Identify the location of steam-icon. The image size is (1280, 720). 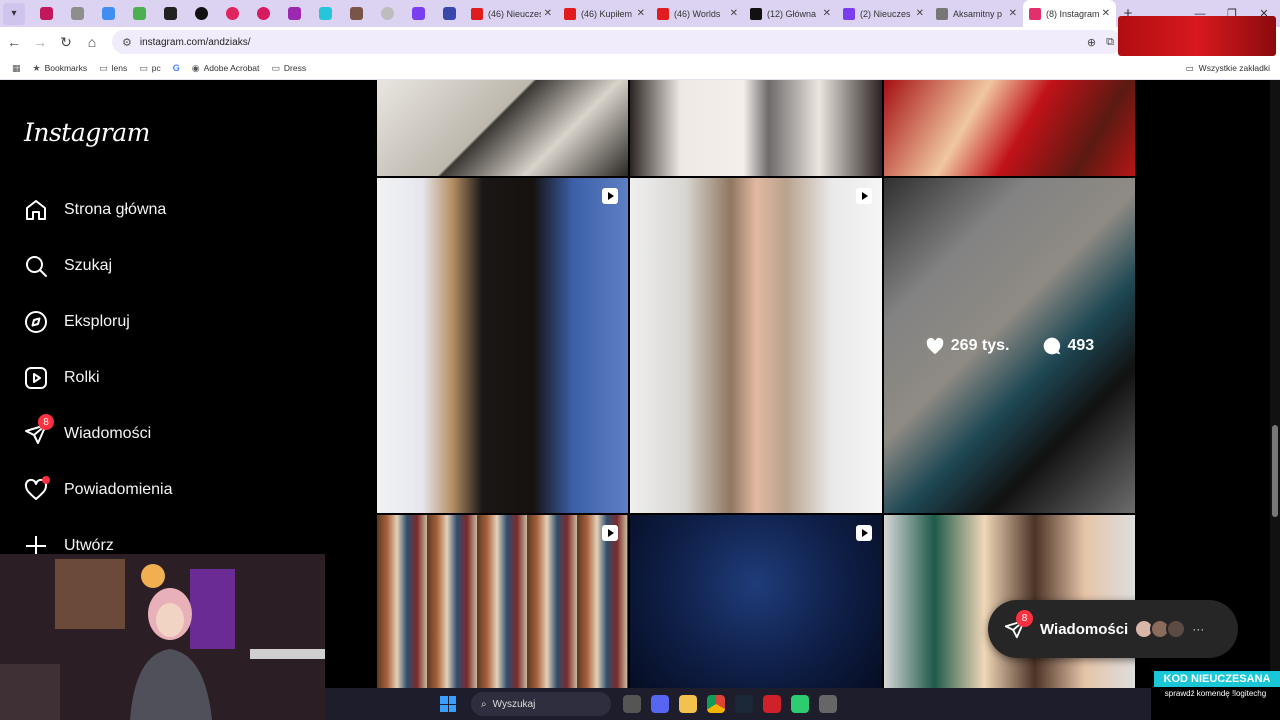
(744, 704).